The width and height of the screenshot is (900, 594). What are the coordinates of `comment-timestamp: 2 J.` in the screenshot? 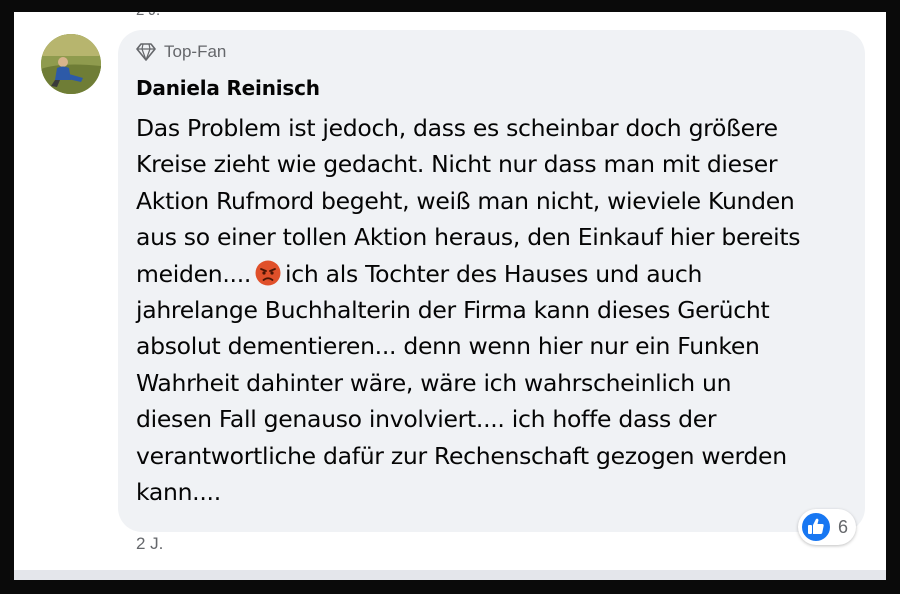 It's located at (149, 544).